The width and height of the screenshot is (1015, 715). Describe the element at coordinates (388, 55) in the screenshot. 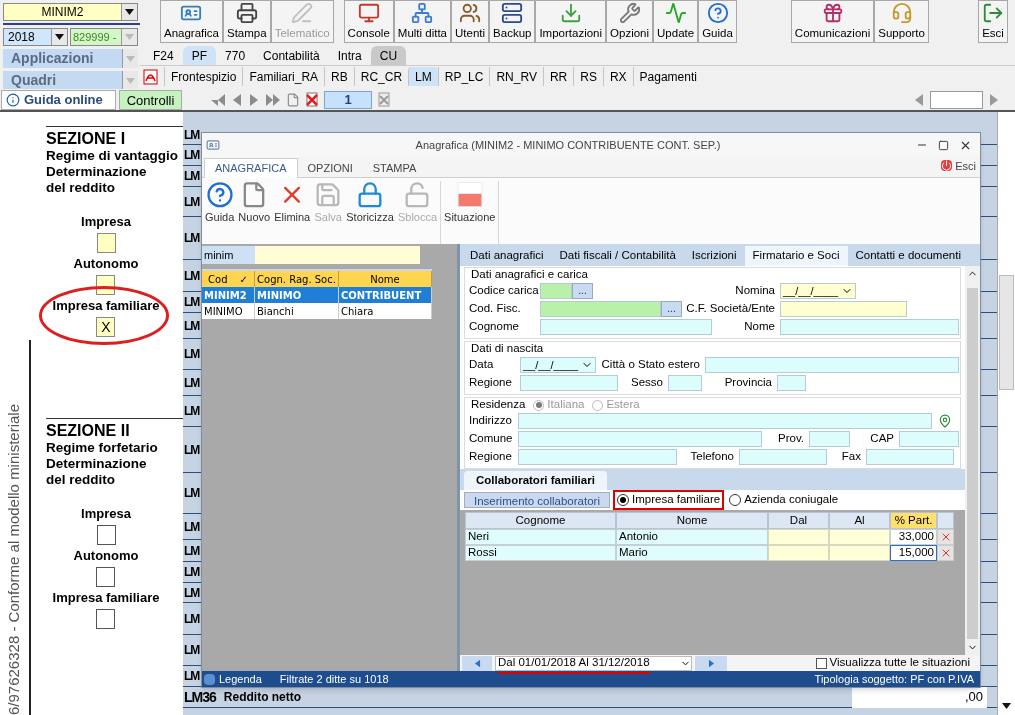

I see `app-tab: CU` at that location.